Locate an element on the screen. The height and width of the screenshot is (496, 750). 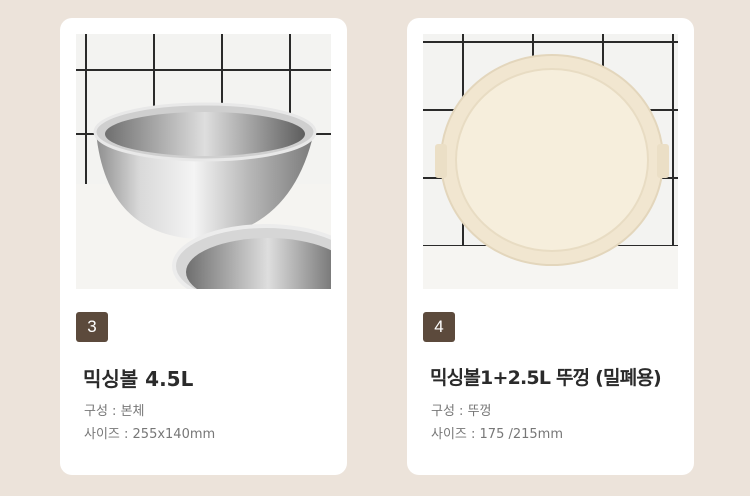
product-title: 믹싱볼1+2.5L 뚜껑 (밀폐용) is located at coordinates (546, 378).